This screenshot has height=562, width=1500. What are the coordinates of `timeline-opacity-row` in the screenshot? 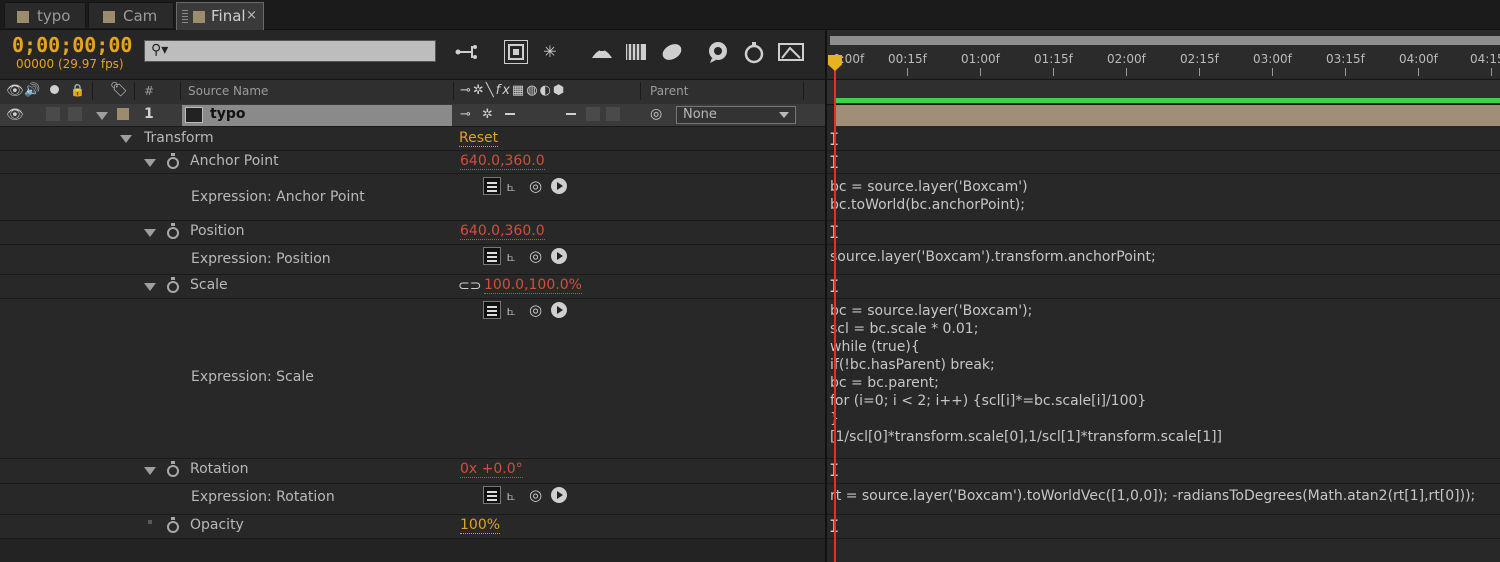 It's located at (1163, 527).